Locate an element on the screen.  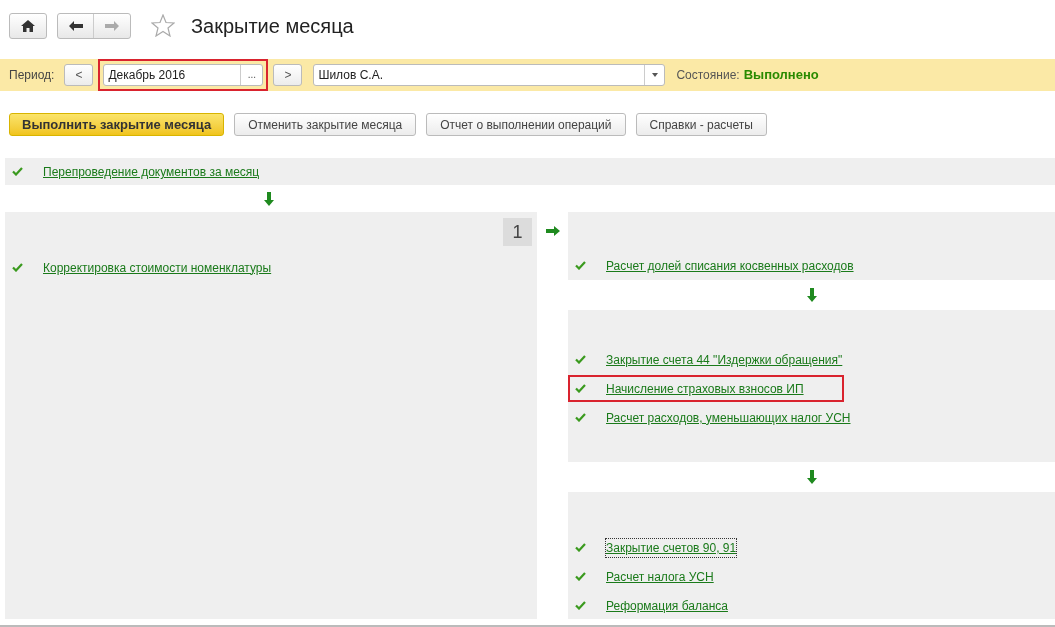
next-period-button: > is located at coordinates (288, 74).